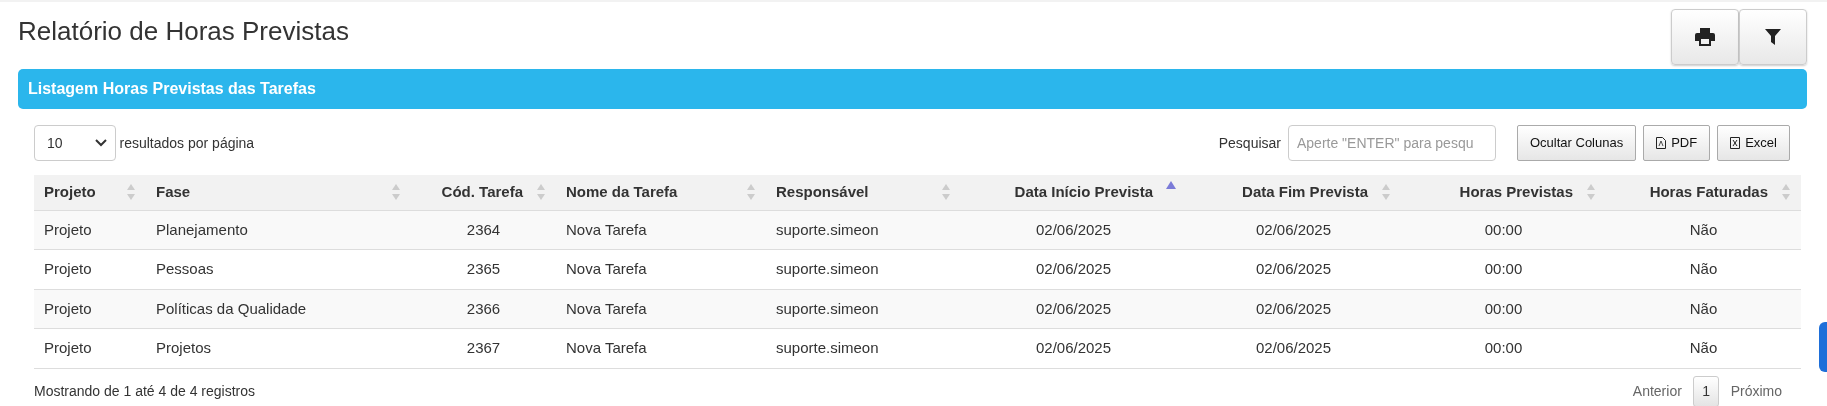 The width and height of the screenshot is (1827, 406). I want to click on print-button, so click(1705, 37).